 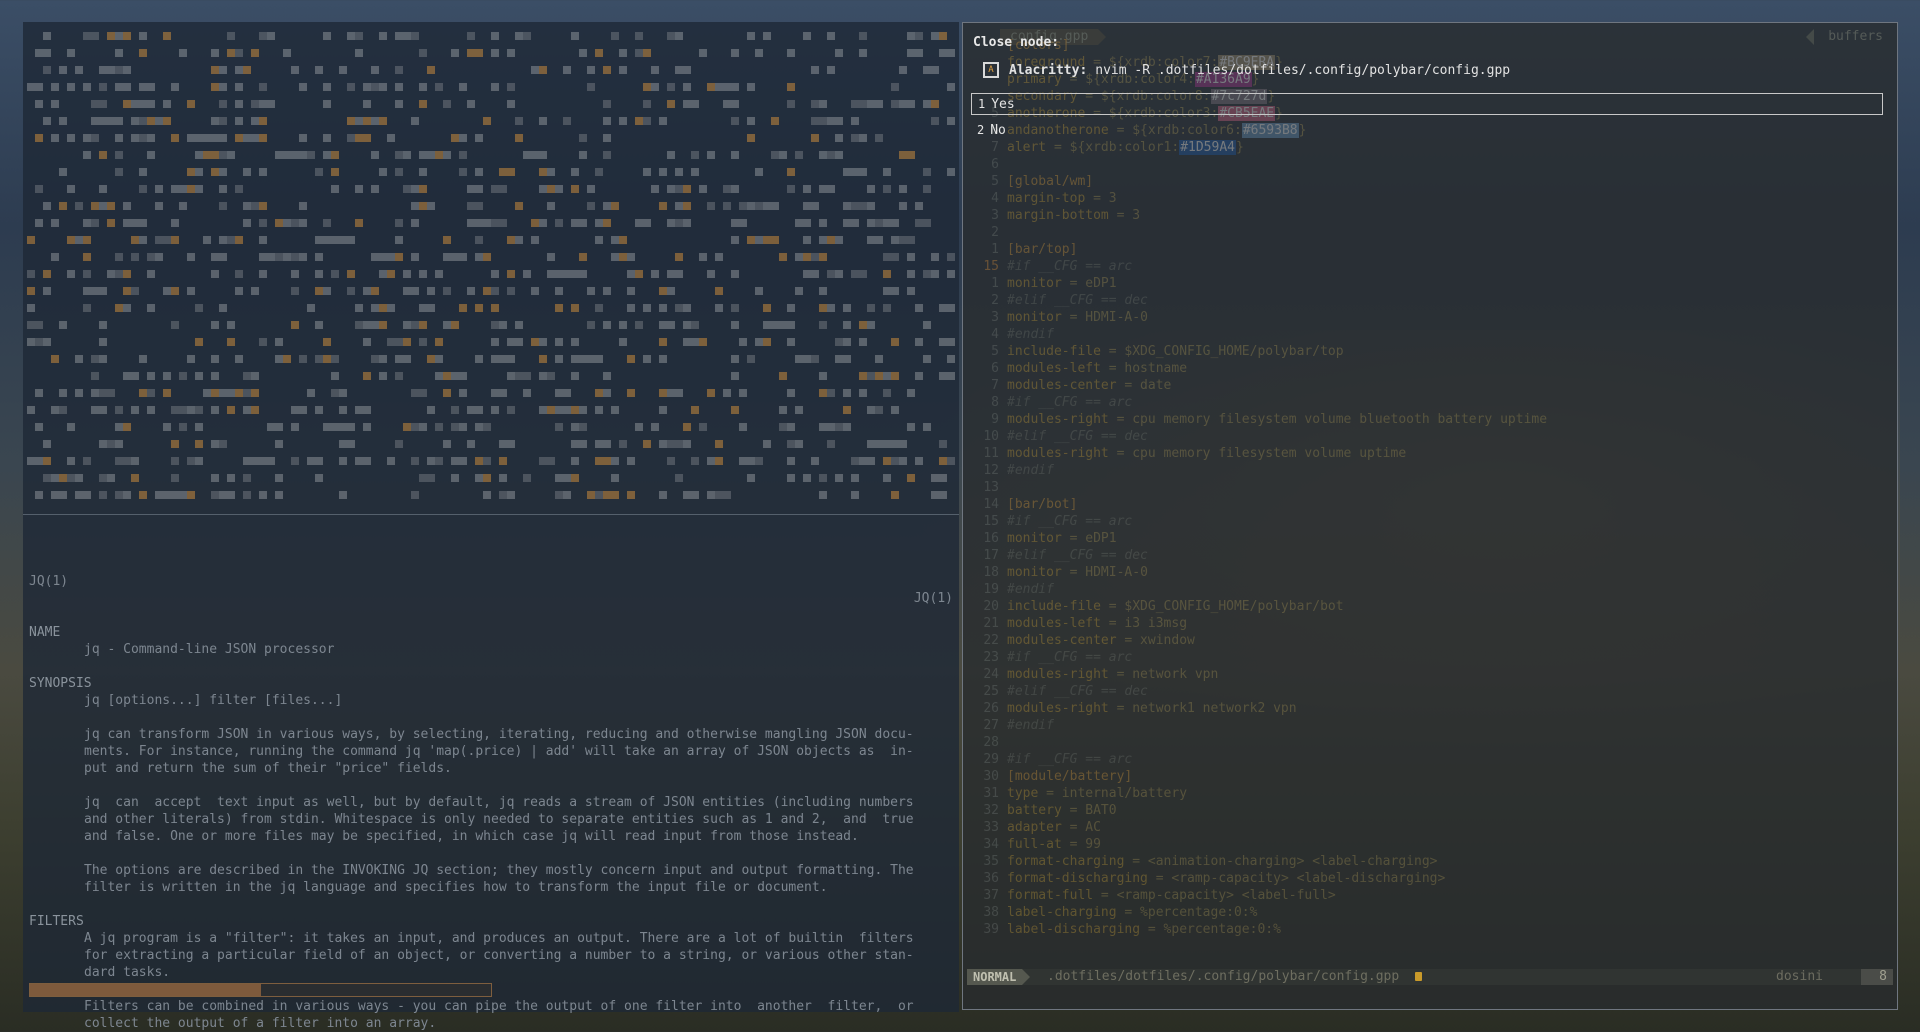 What do you see at coordinates (1427, 368) in the screenshot?
I see `code-line: 6 modules-left = hostname` at bounding box center [1427, 368].